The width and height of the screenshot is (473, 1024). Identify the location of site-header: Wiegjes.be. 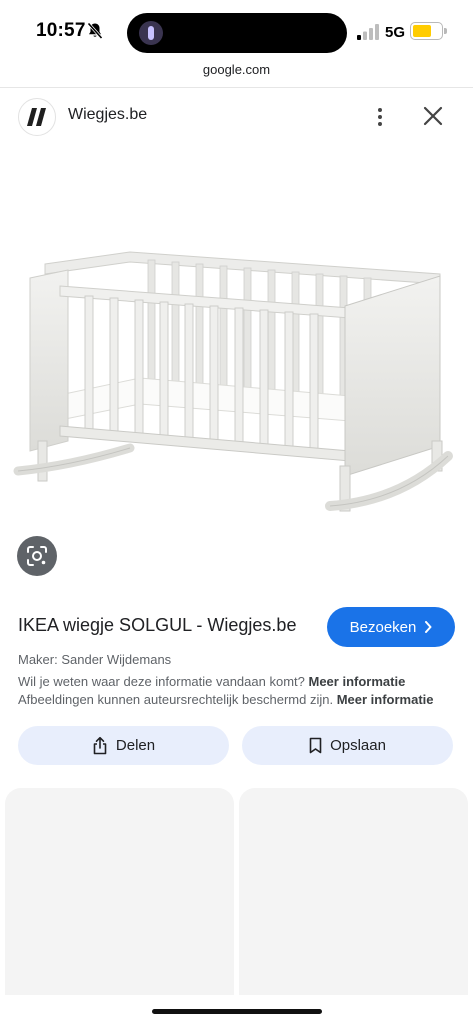
(236, 117).